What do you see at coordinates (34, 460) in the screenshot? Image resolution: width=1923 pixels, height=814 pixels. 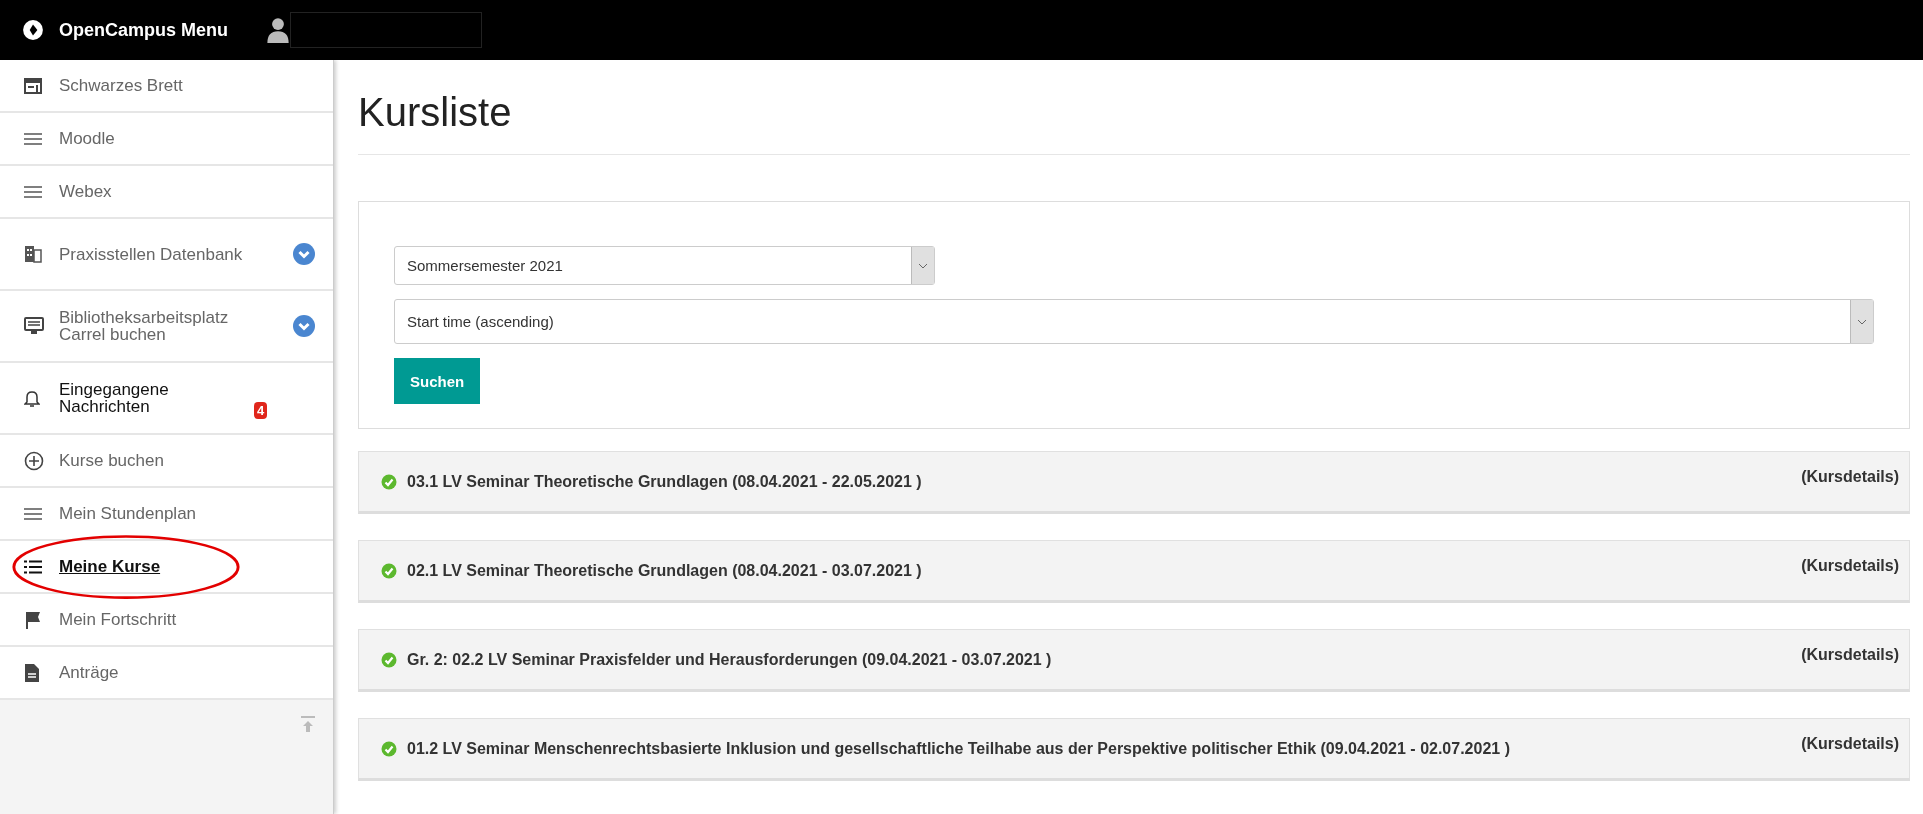 I see `add-icon` at bounding box center [34, 460].